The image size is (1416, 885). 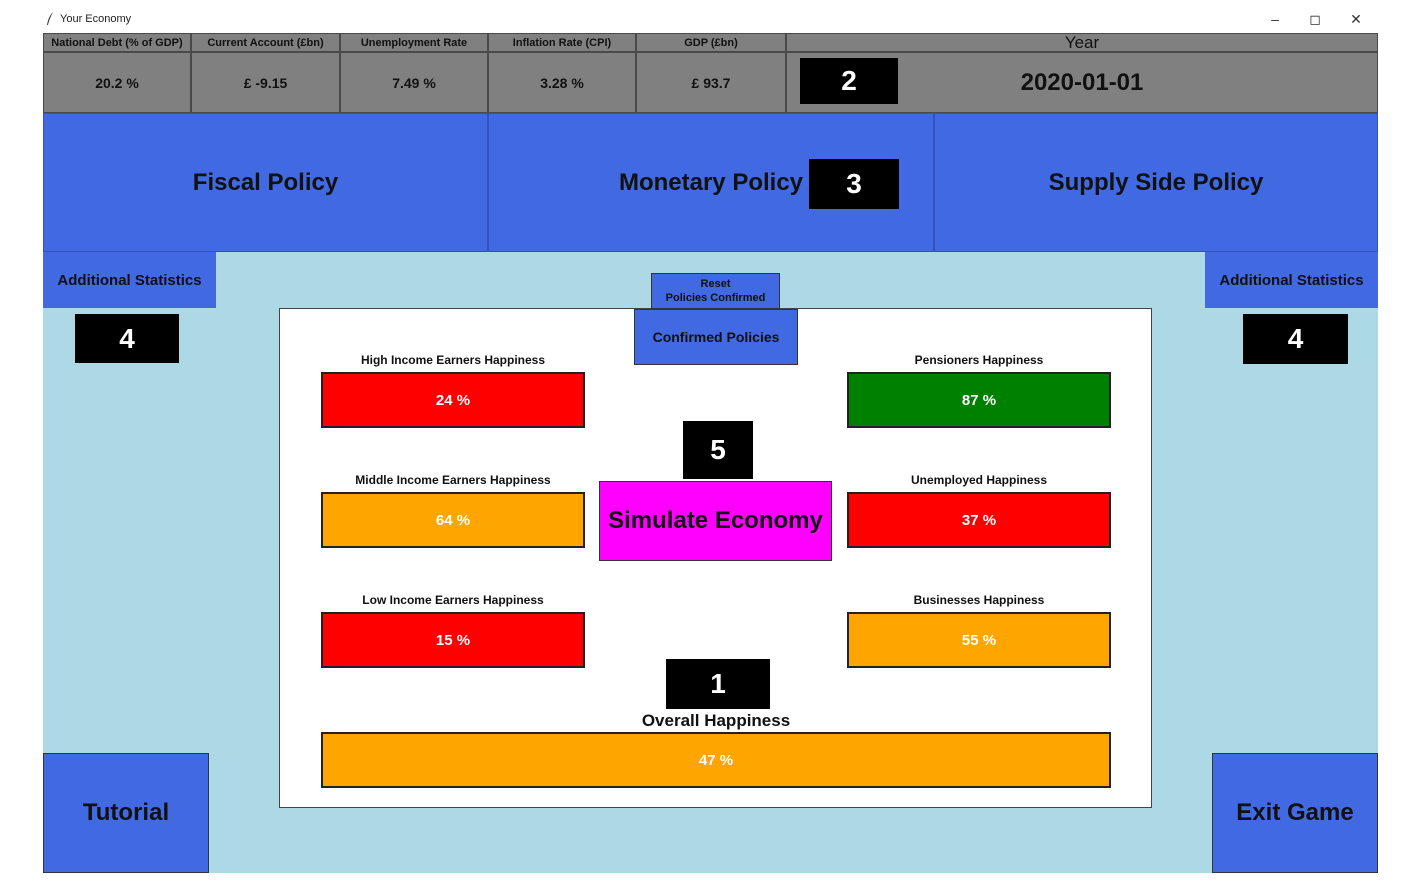 I want to click on high-income-label: High Income Earners Happiness, so click(x=453, y=360).